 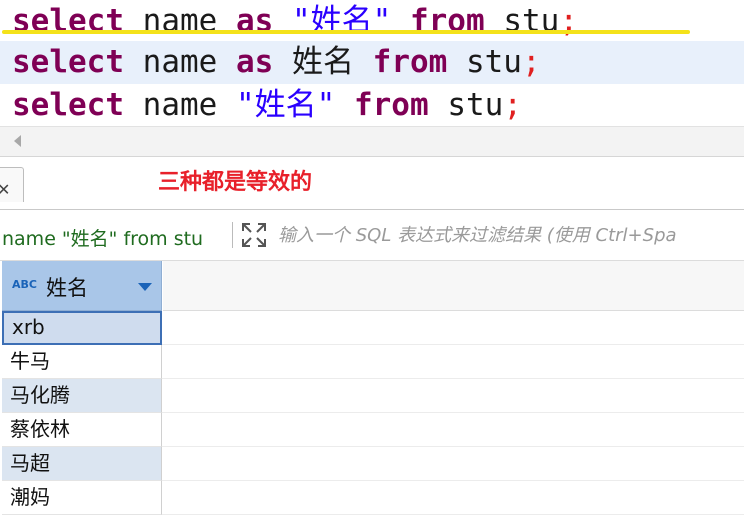 I want to click on table-row: xrb, so click(x=373, y=328).